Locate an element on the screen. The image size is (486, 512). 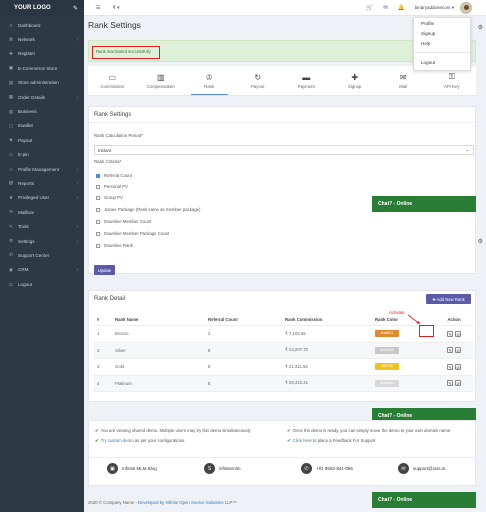
tab-rank: ♔ Rank is located at coordinates (209, 80).